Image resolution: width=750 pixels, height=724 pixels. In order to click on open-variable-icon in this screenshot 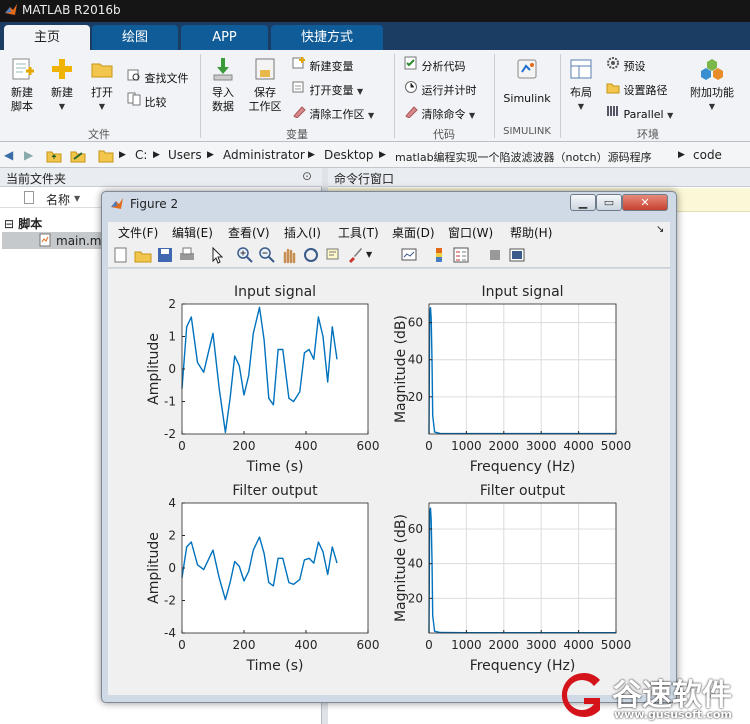, I will do `click(298, 87)`.